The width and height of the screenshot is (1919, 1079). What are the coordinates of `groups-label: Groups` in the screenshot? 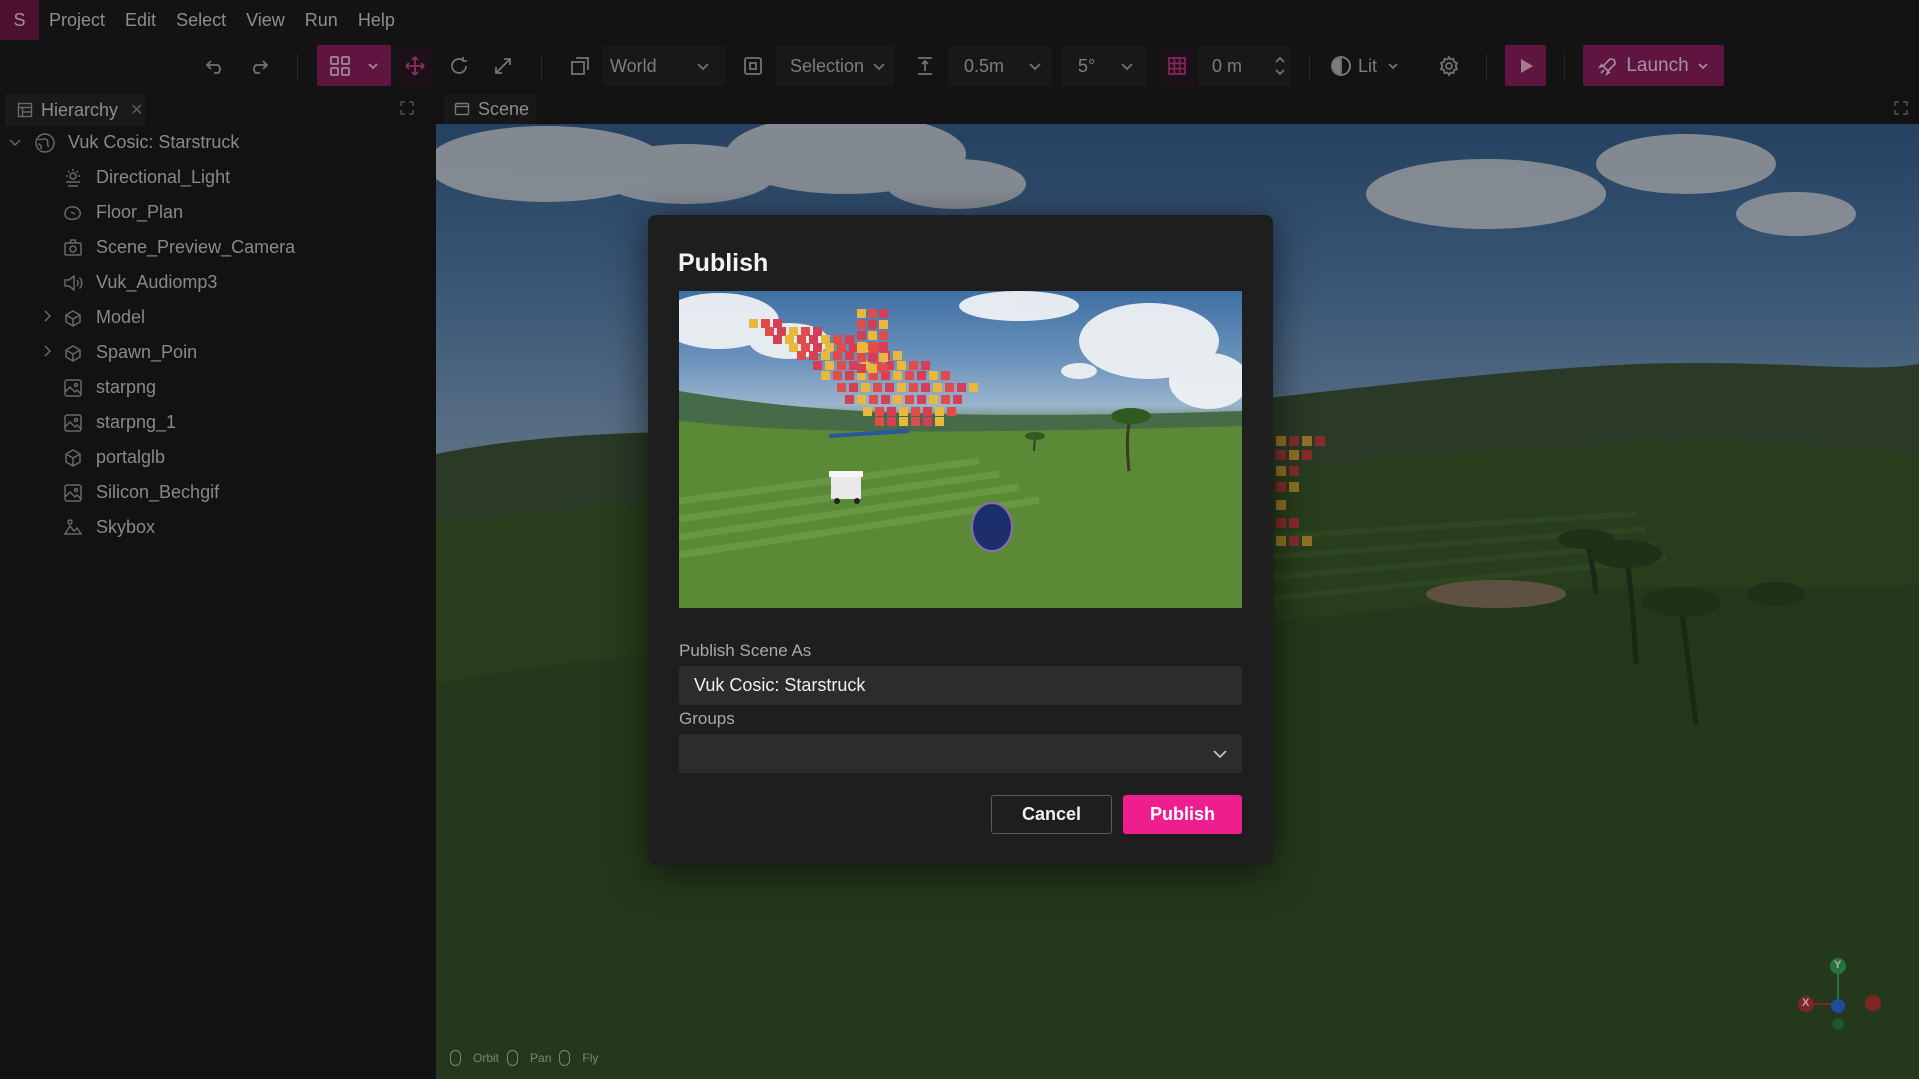 It's located at (707, 718).